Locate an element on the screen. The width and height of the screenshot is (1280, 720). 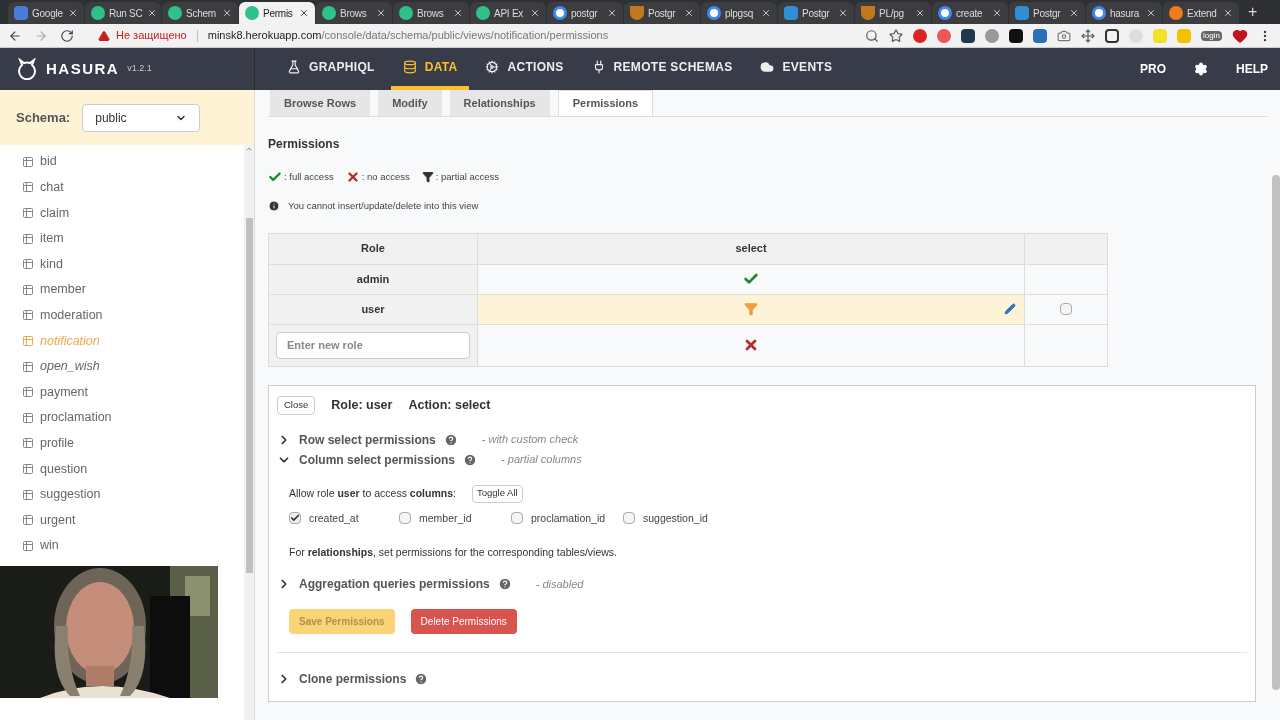
table-link: item is located at coordinates (122, 238).